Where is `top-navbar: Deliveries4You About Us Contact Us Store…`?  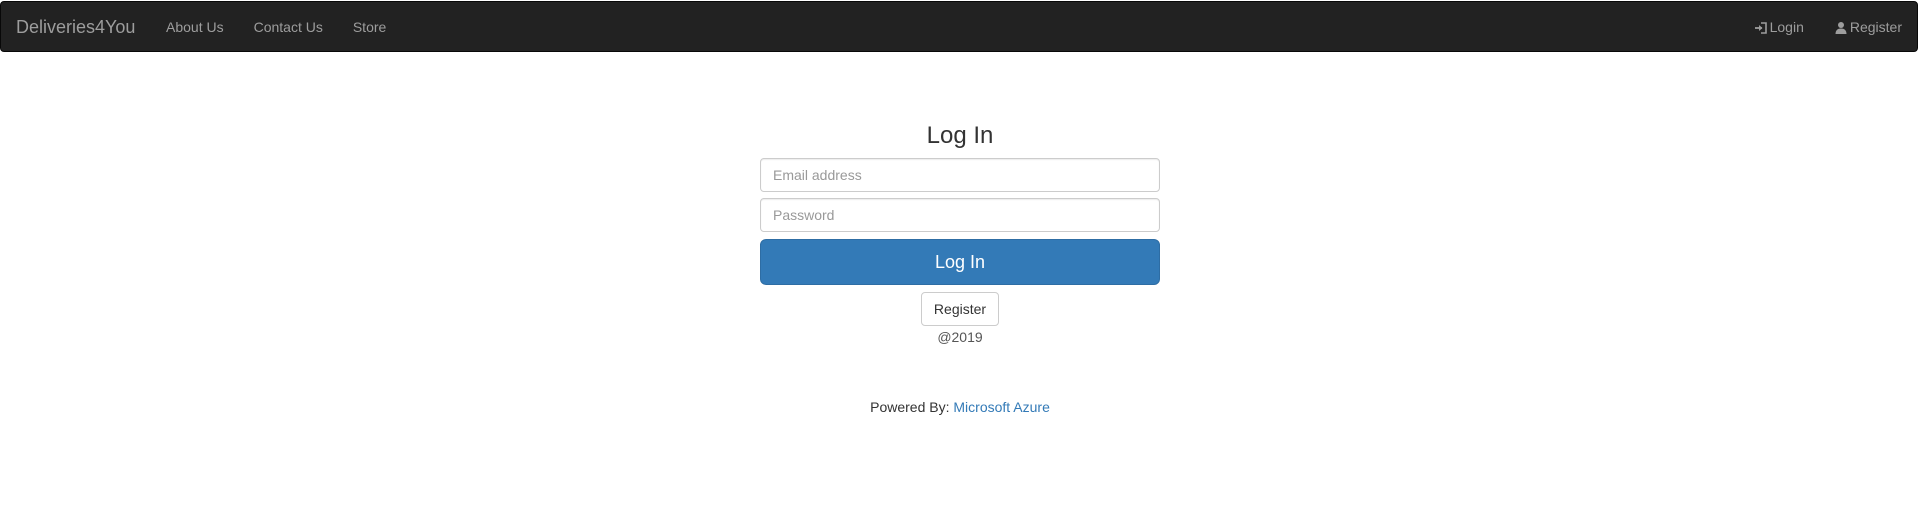 top-navbar: Deliveries4You About Us Contact Us Store… is located at coordinates (959, 26).